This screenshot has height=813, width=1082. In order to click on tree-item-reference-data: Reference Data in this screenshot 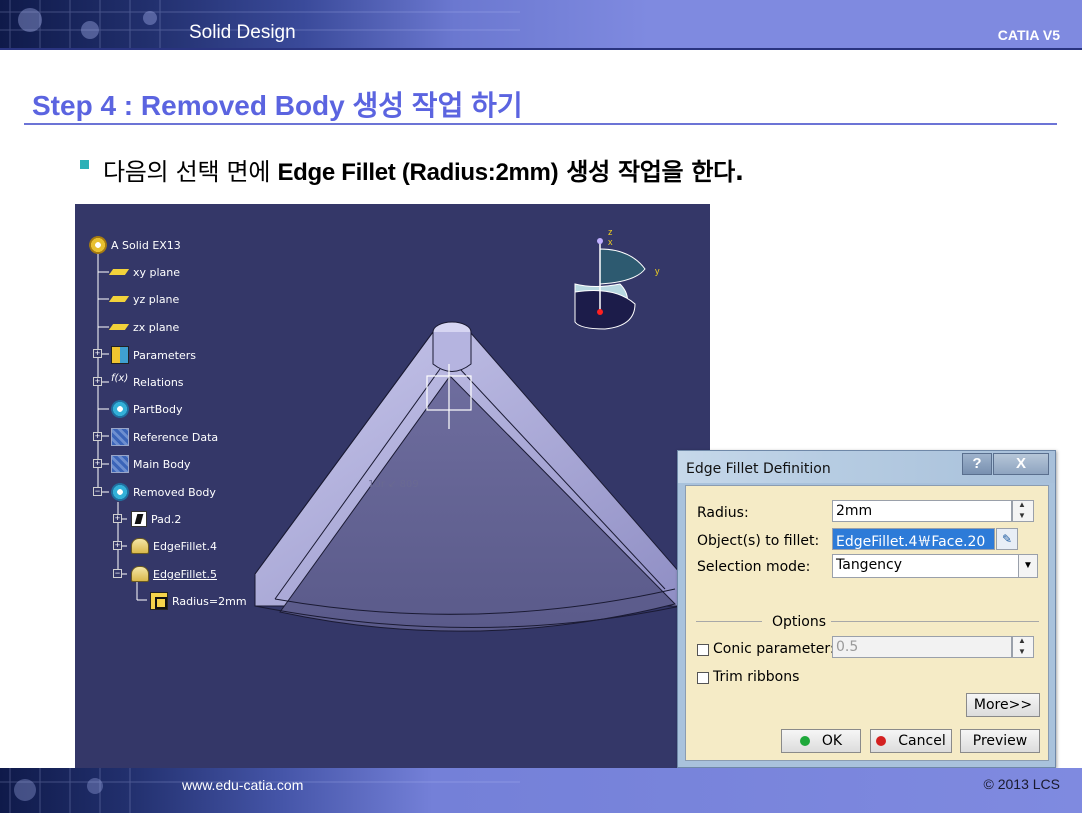, I will do `click(164, 437)`.